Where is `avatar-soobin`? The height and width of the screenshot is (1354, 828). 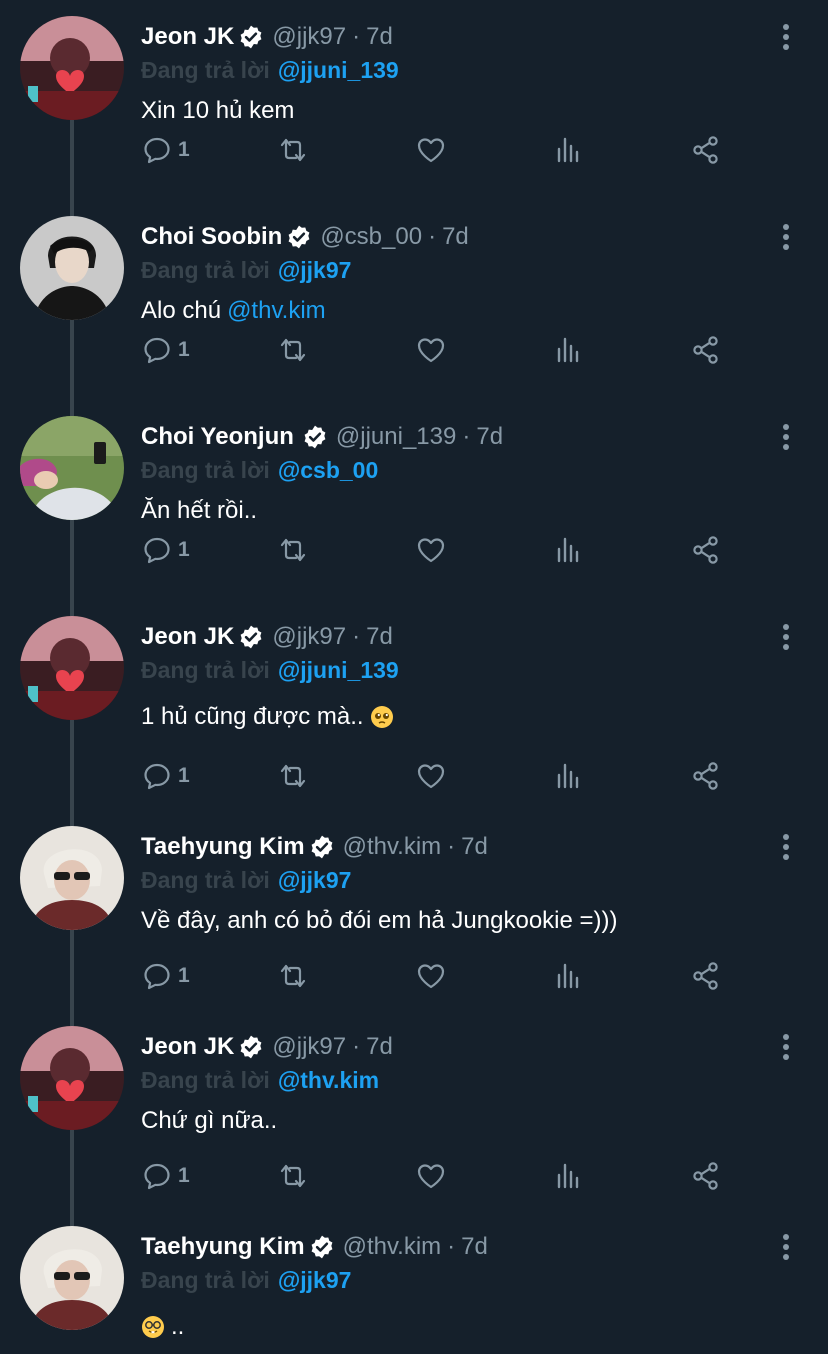
avatar-soobin is located at coordinates (72, 268).